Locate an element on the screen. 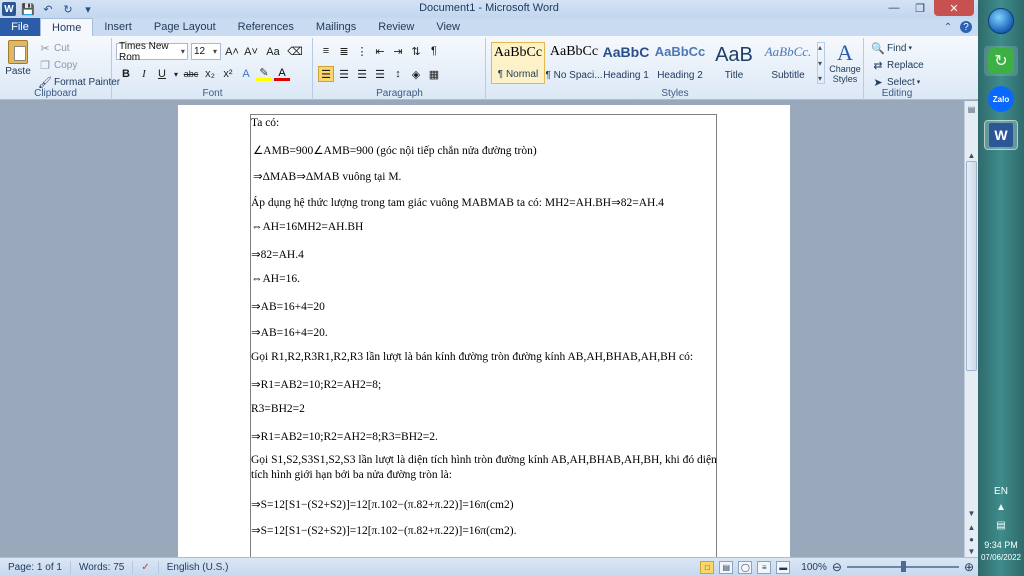 This screenshot has height=576, width=1024. increase-indent-icon: ⇥ is located at coordinates (398, 51).